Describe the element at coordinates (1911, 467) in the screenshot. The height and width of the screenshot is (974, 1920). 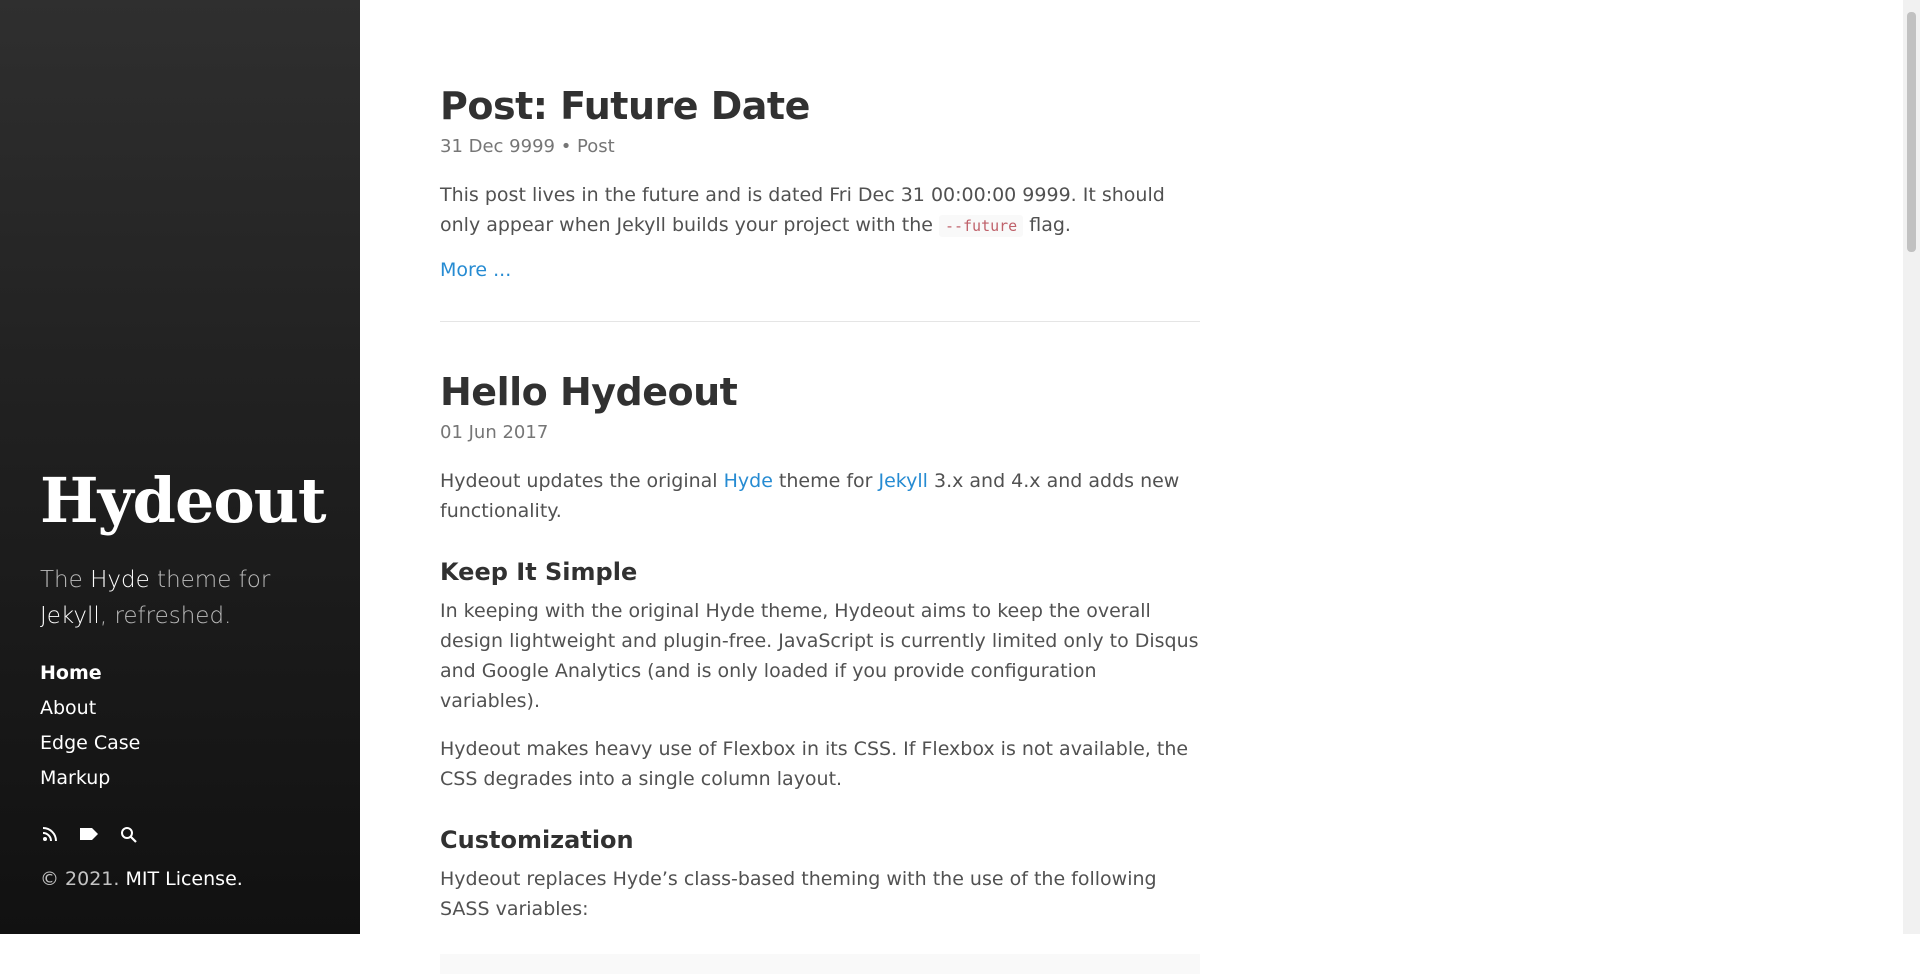
I see `scrollbar` at that location.